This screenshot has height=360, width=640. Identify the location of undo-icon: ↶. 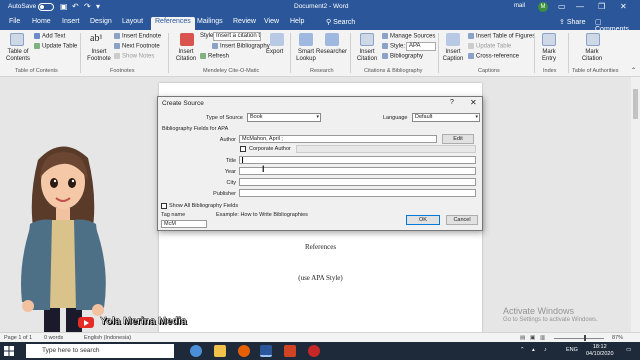
(75, 6).